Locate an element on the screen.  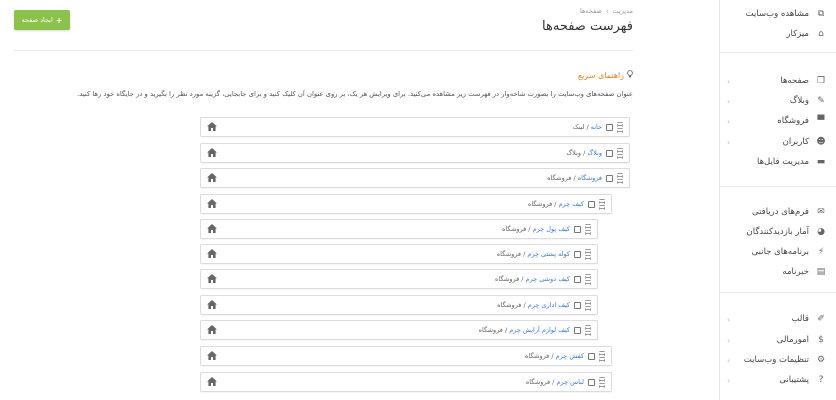
plus-icon: + is located at coordinates (59, 20).